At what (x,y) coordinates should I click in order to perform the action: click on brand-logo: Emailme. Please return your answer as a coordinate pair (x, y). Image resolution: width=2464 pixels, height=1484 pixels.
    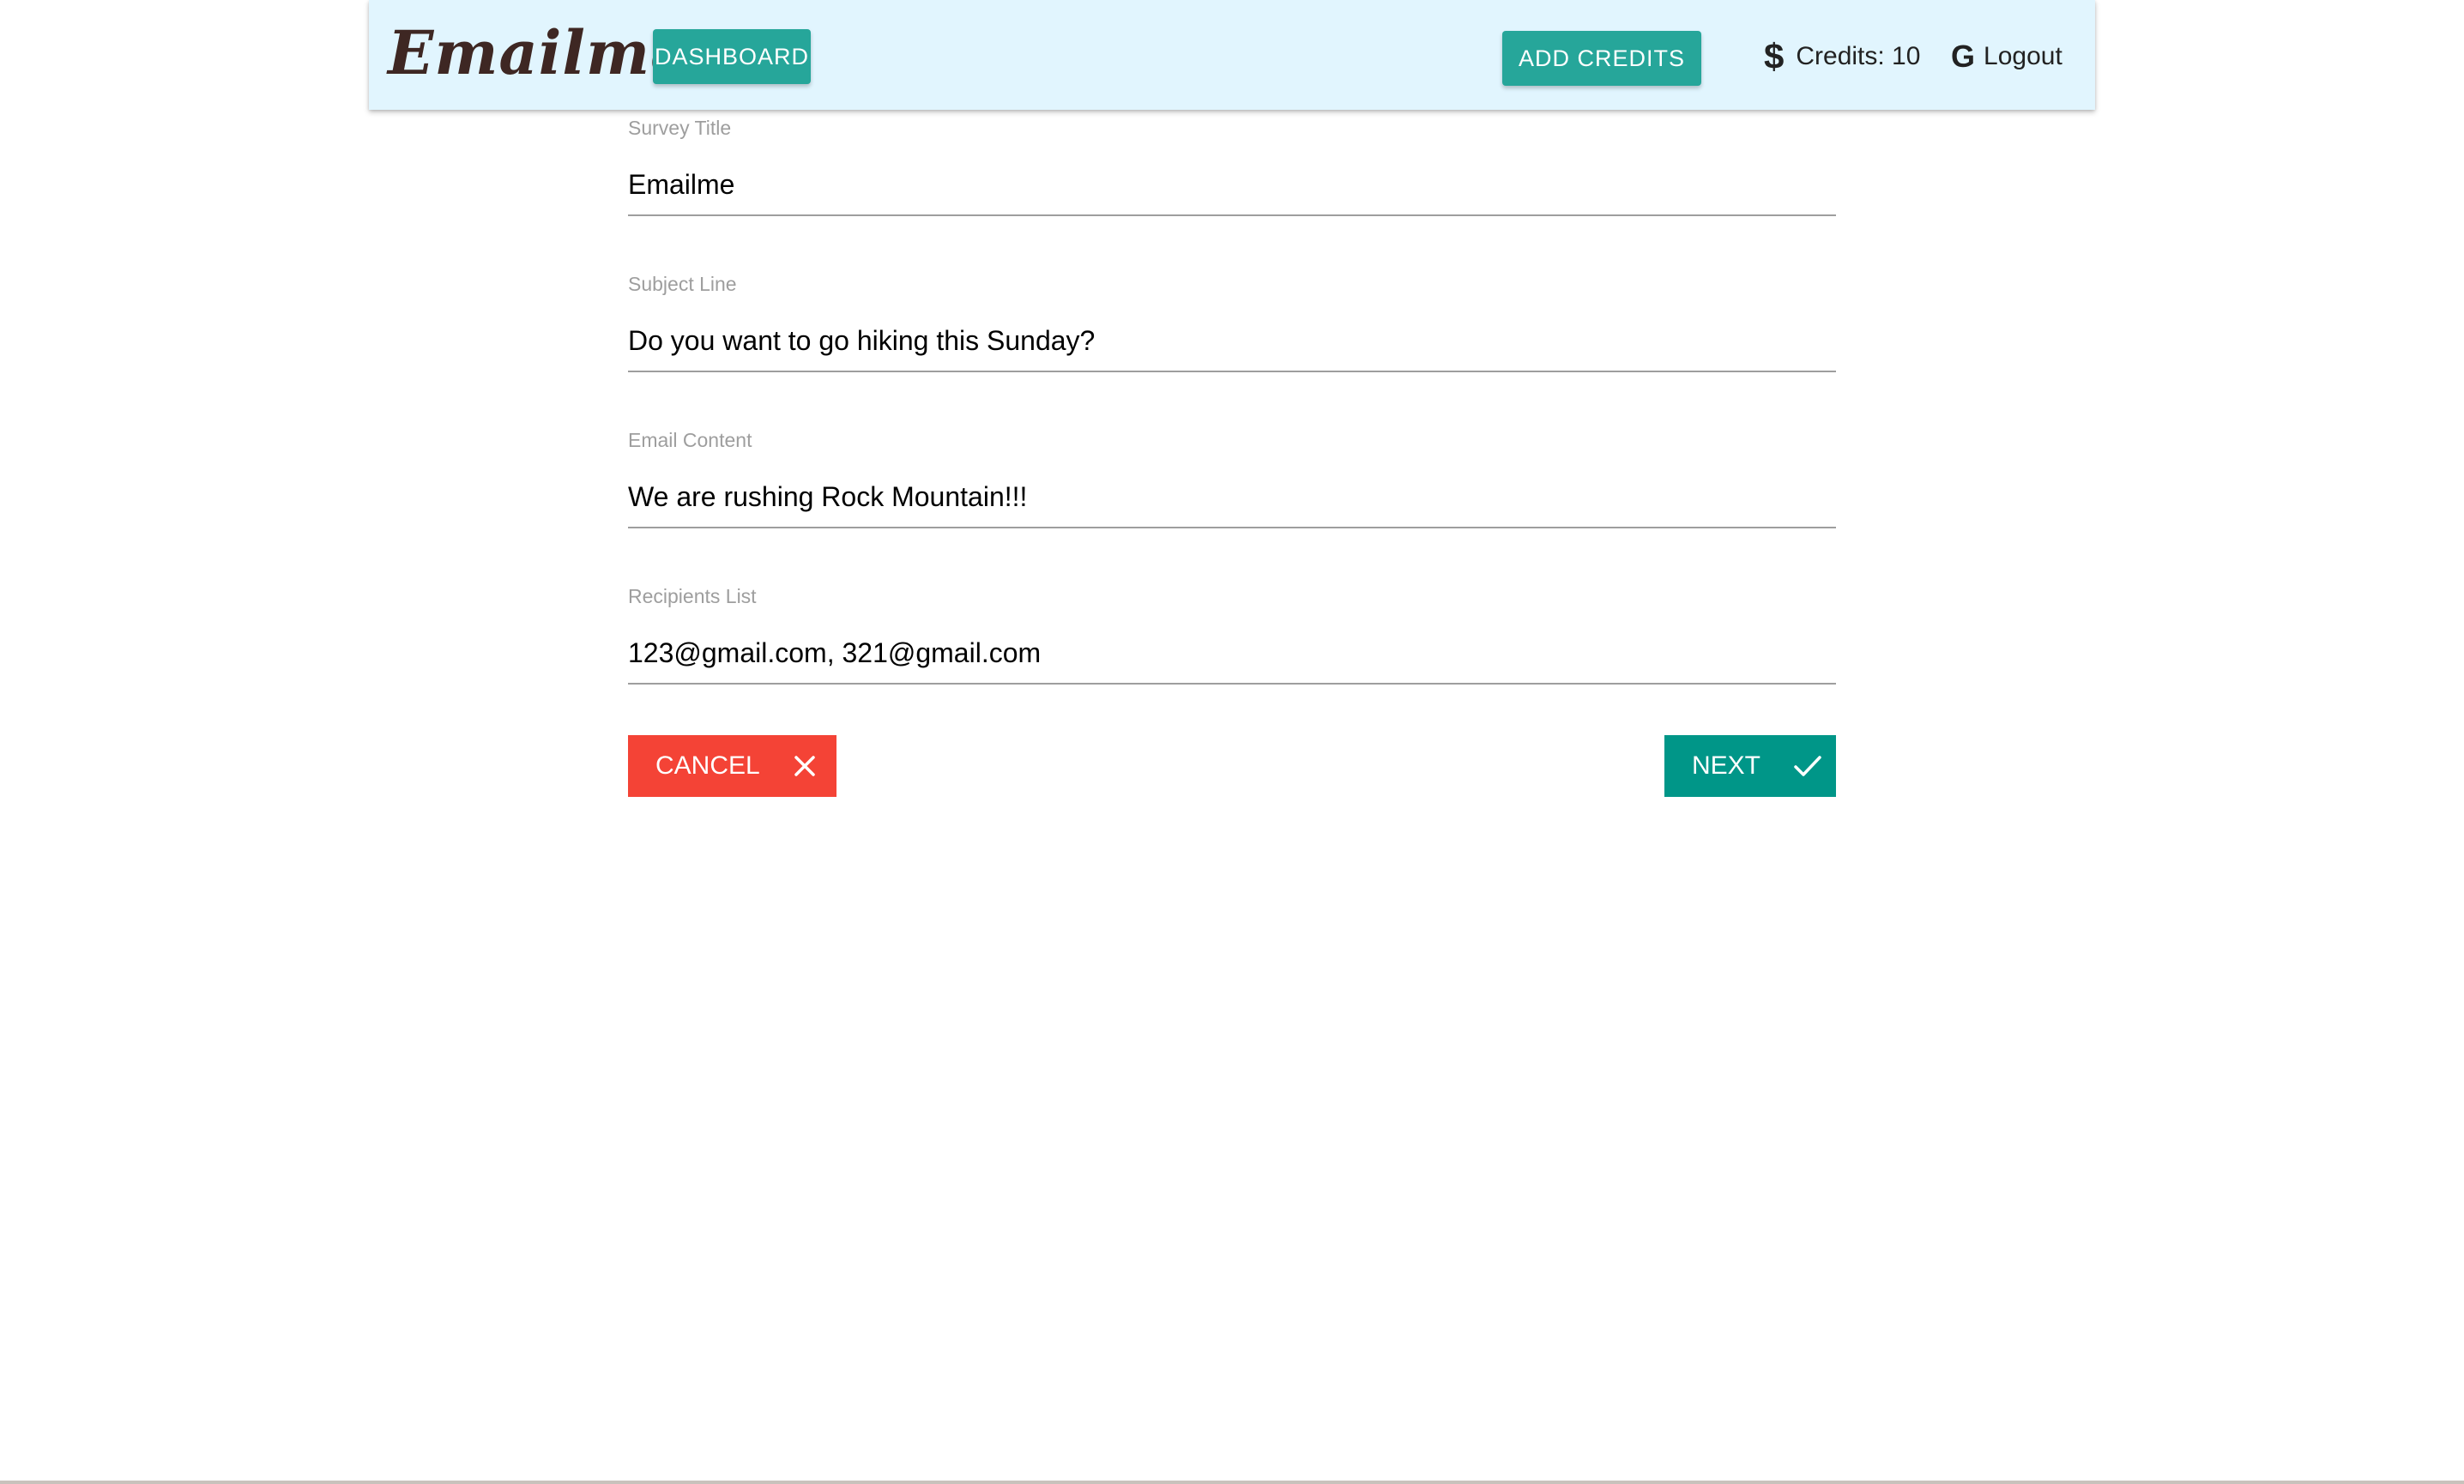
    Looking at the image, I should click on (539, 53).